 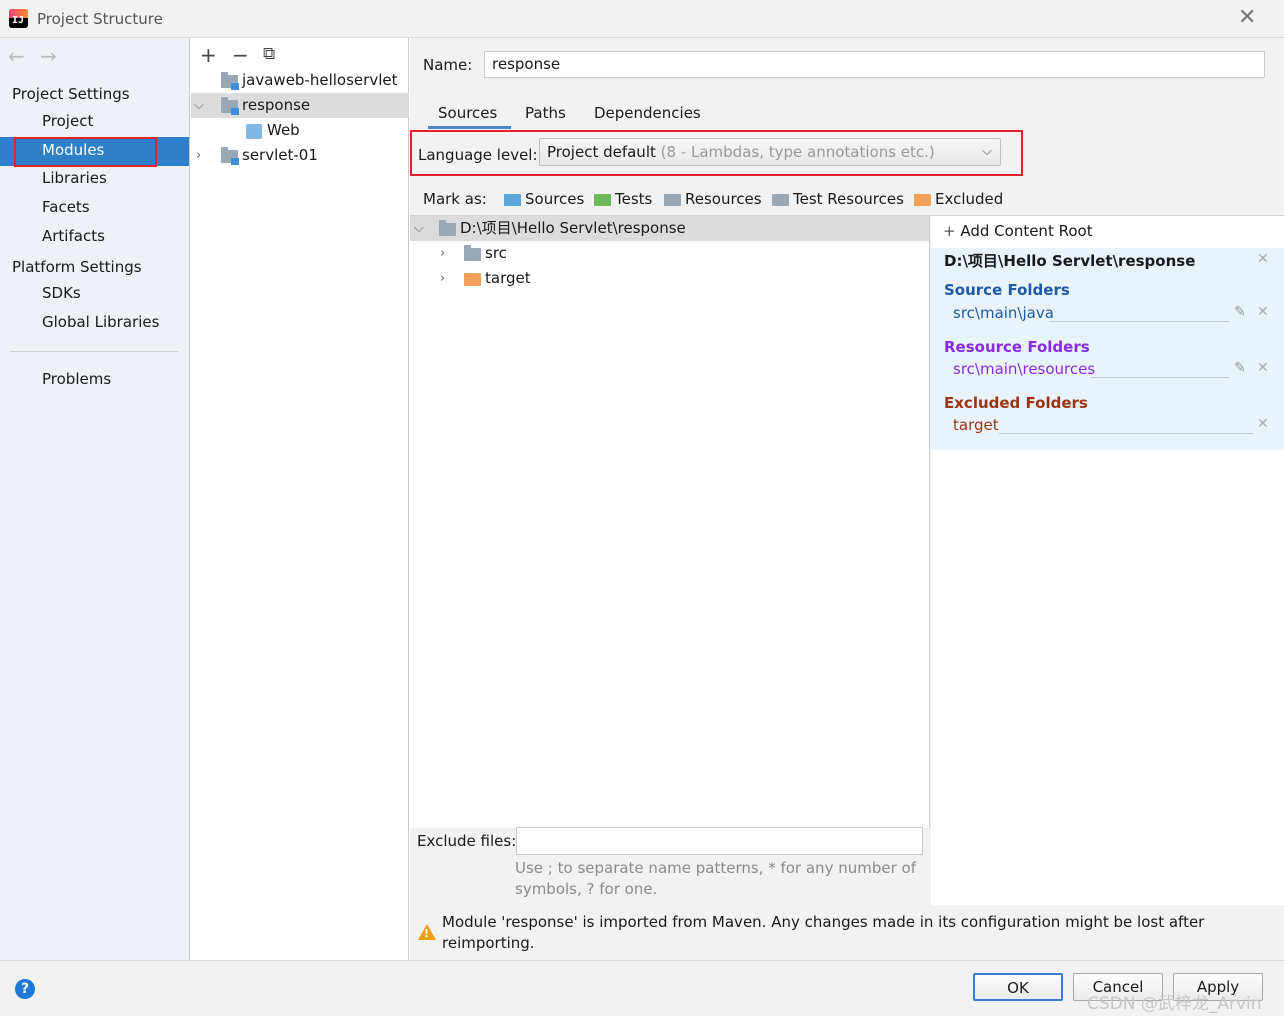 What do you see at coordinates (602, 200) in the screenshot?
I see `tests-folder-icon` at bounding box center [602, 200].